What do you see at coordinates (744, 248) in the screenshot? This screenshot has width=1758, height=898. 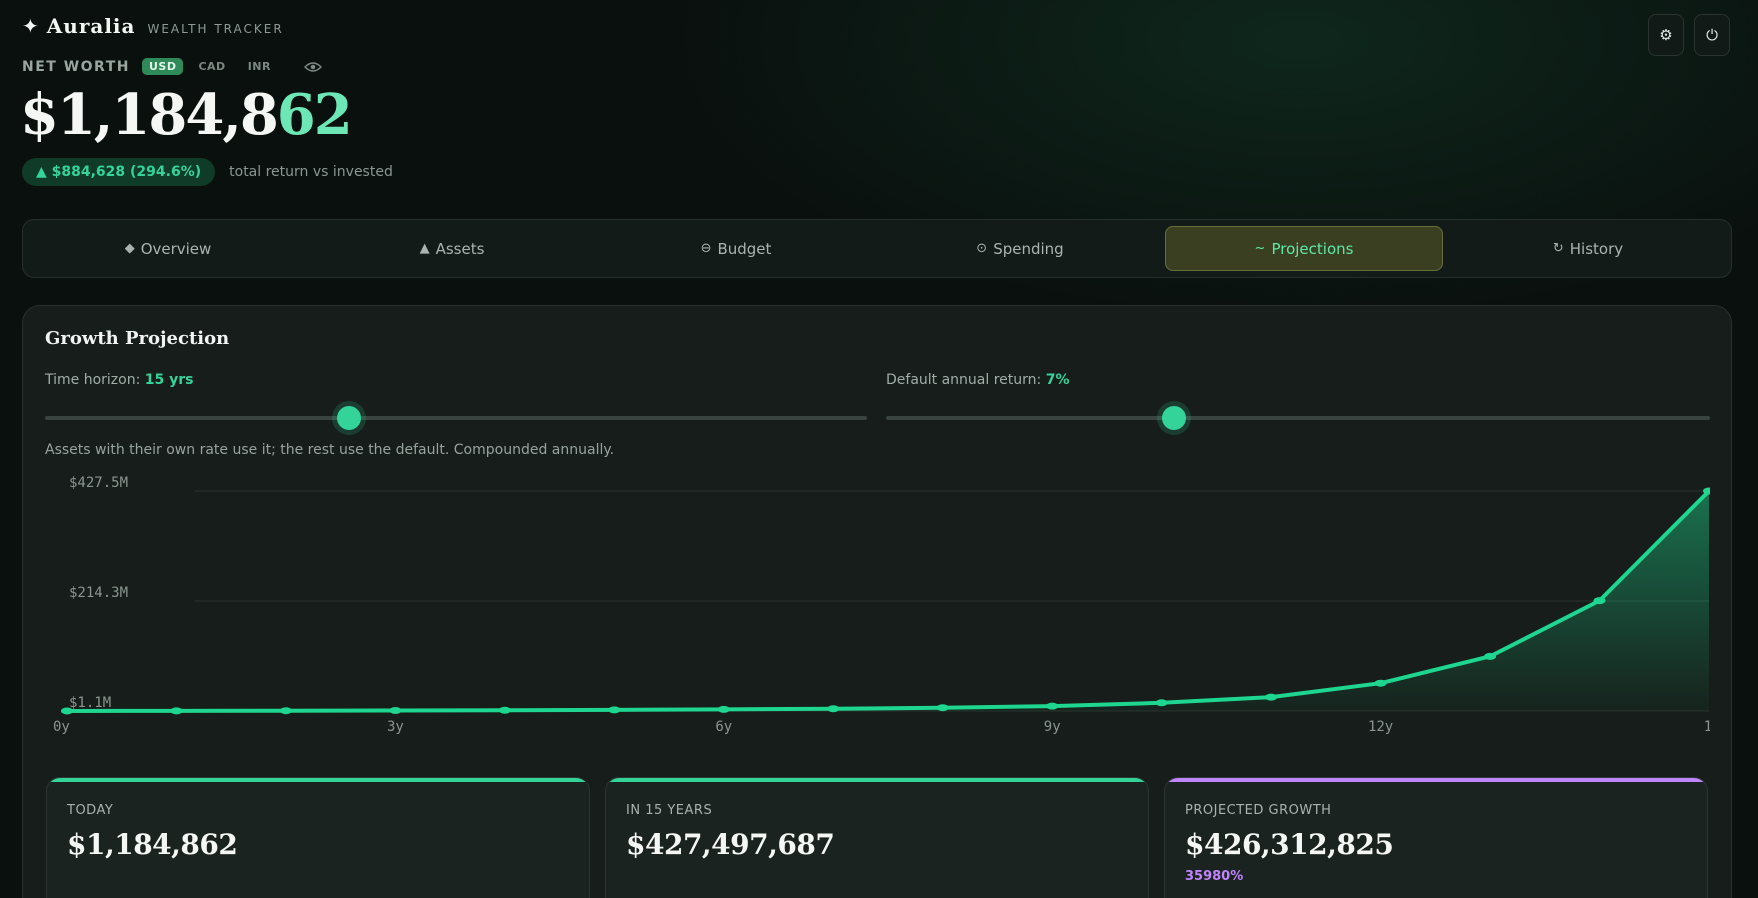 I see `tab-label: Budget` at bounding box center [744, 248].